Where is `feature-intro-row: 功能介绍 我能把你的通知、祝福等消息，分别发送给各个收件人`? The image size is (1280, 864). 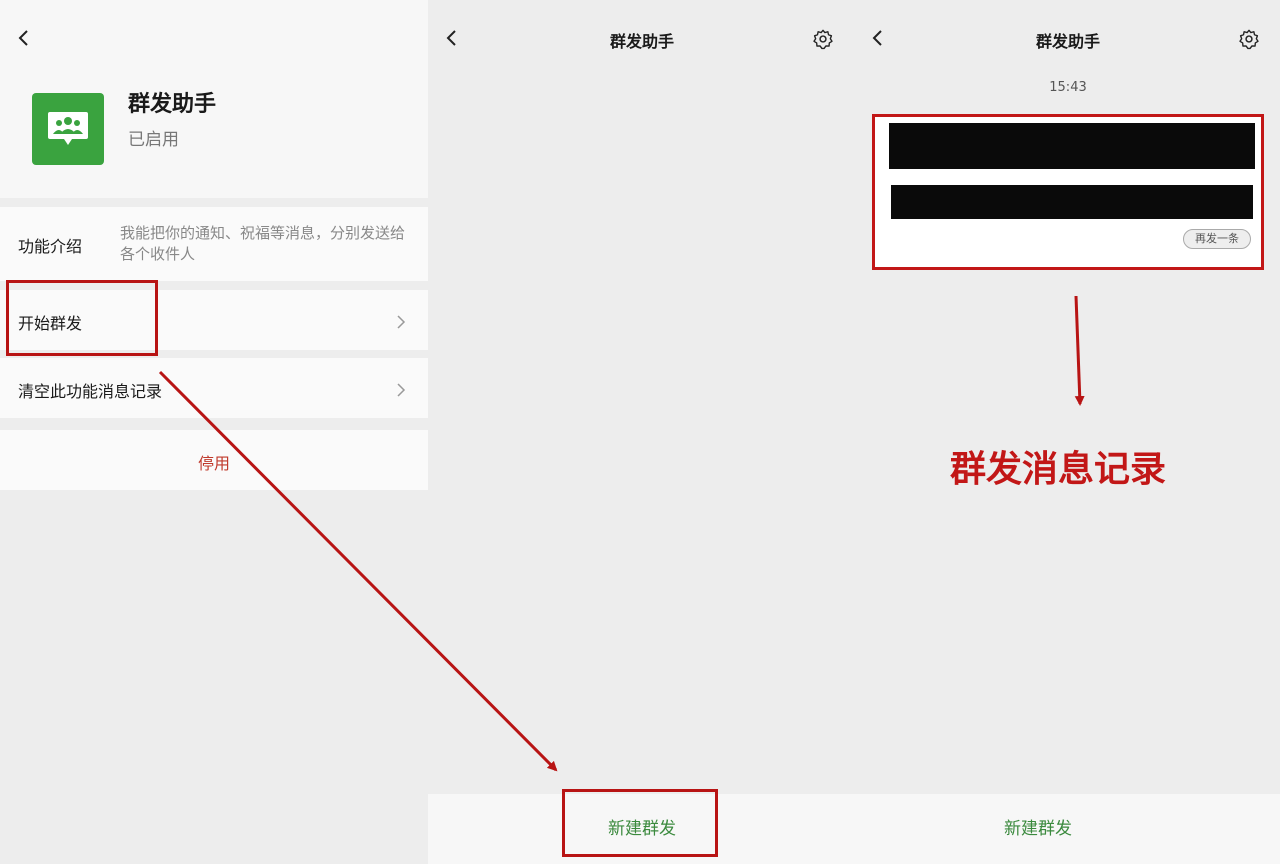
feature-intro-row: 功能介绍 我能把你的通知、祝福等消息，分别发送给各个收件人 is located at coordinates (214, 244).